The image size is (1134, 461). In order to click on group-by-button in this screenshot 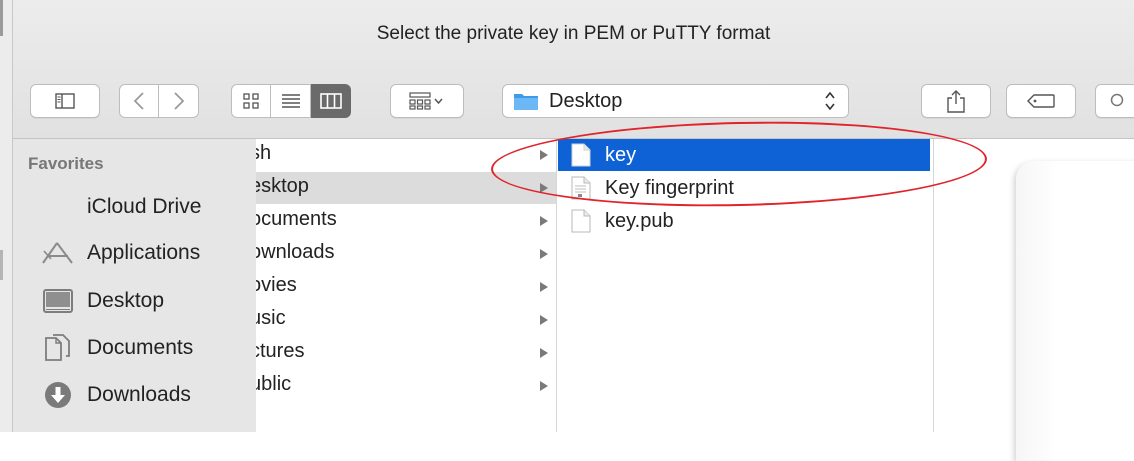, I will do `click(427, 101)`.